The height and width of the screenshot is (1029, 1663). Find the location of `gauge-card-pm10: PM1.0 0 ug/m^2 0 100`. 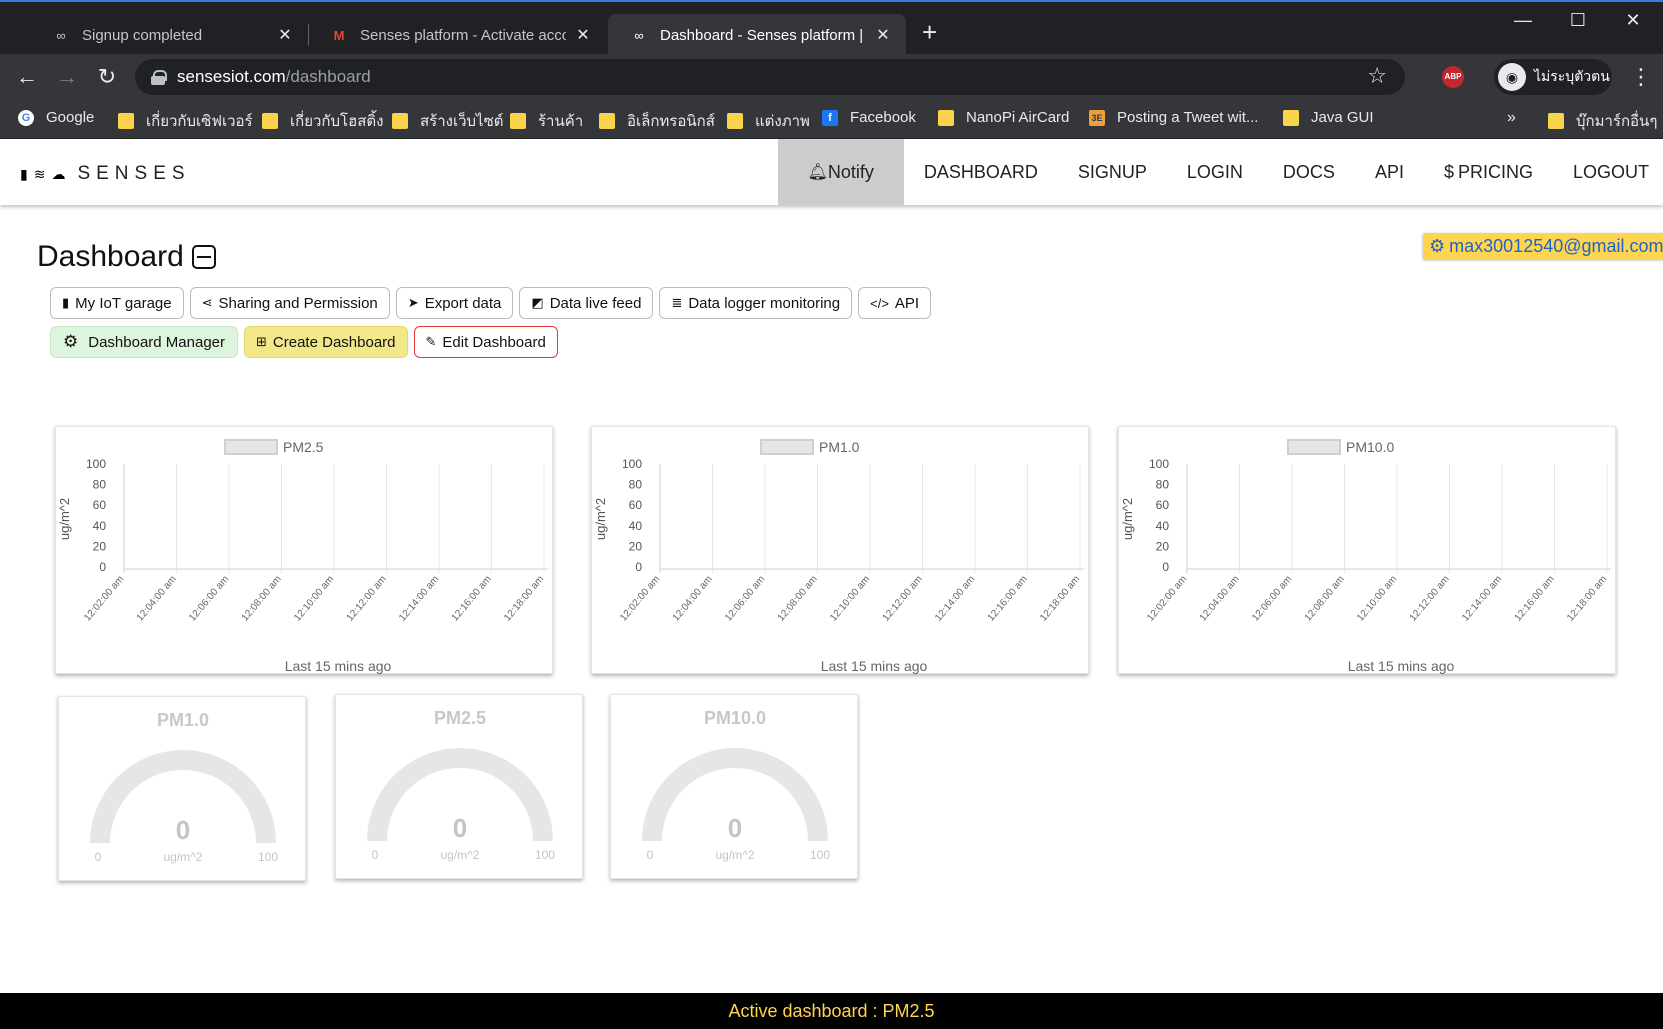

gauge-card-pm10: PM1.0 0 ug/m^2 0 100 is located at coordinates (182, 788).